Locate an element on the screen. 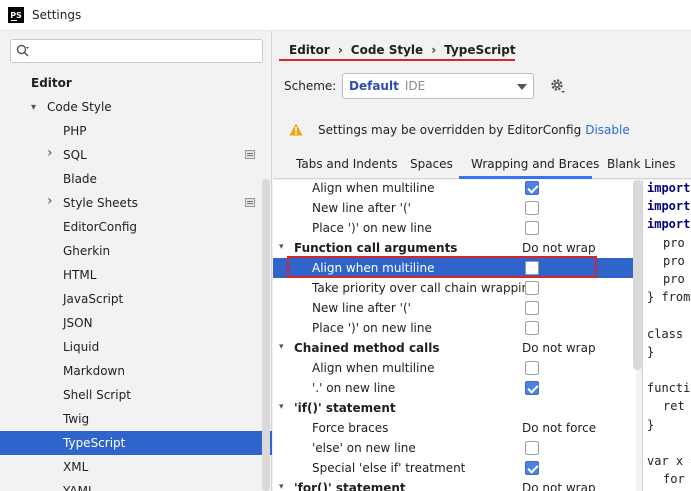 The height and width of the screenshot is (491, 691). search-icon is located at coordinates (22, 50).